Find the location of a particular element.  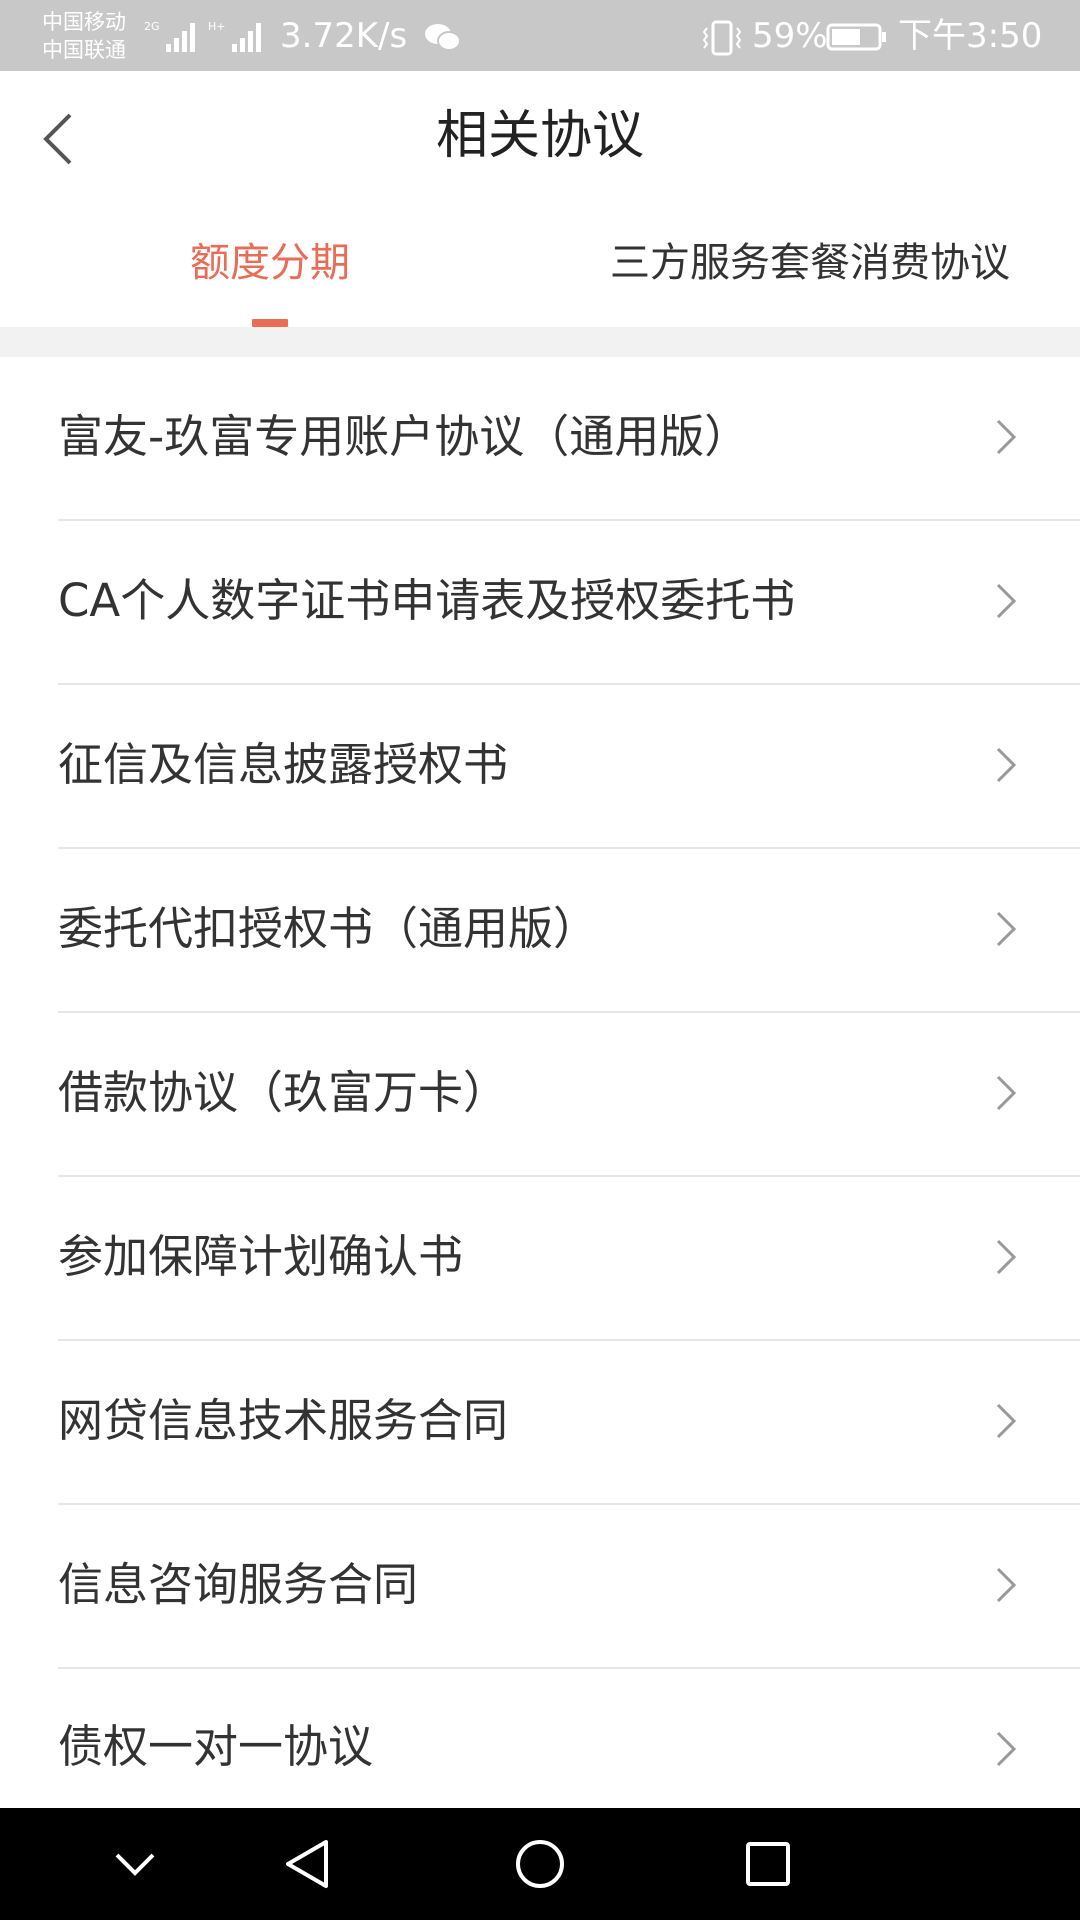

back-triangle-icon is located at coordinates (307, 1864).